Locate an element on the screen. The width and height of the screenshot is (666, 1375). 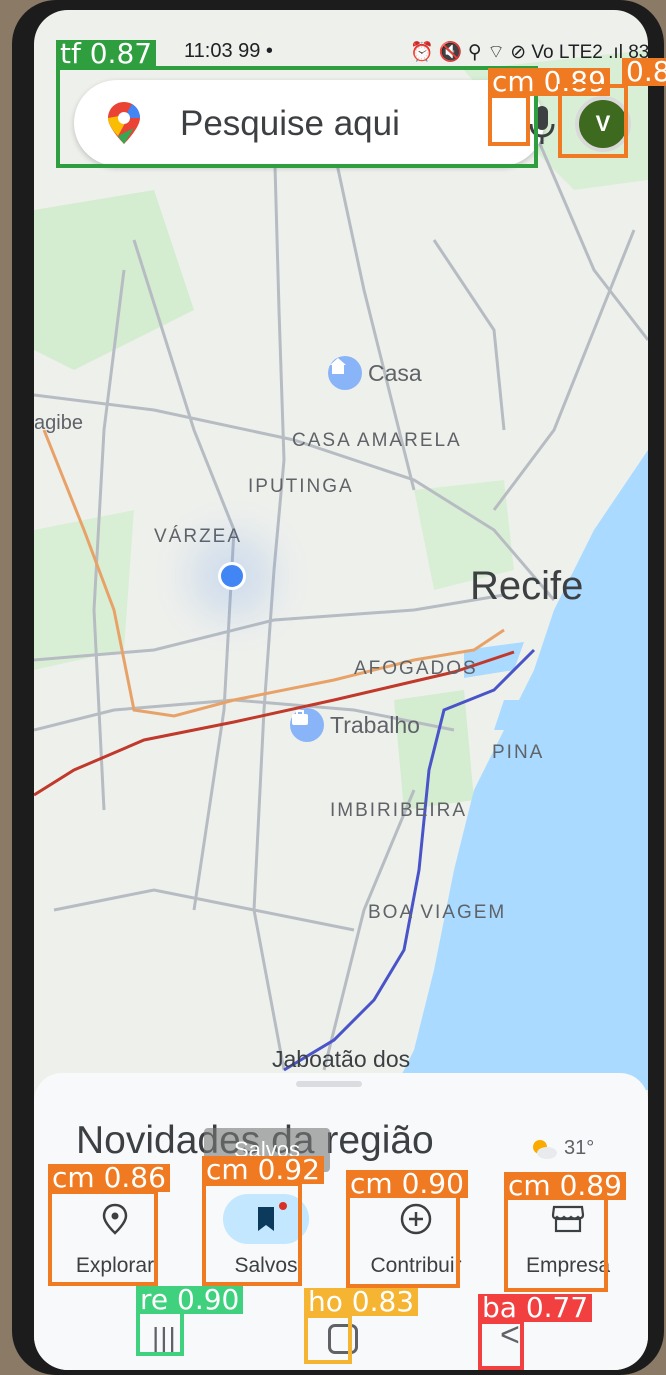
map-label-varzea: VÁRZEA is located at coordinates (198, 536).